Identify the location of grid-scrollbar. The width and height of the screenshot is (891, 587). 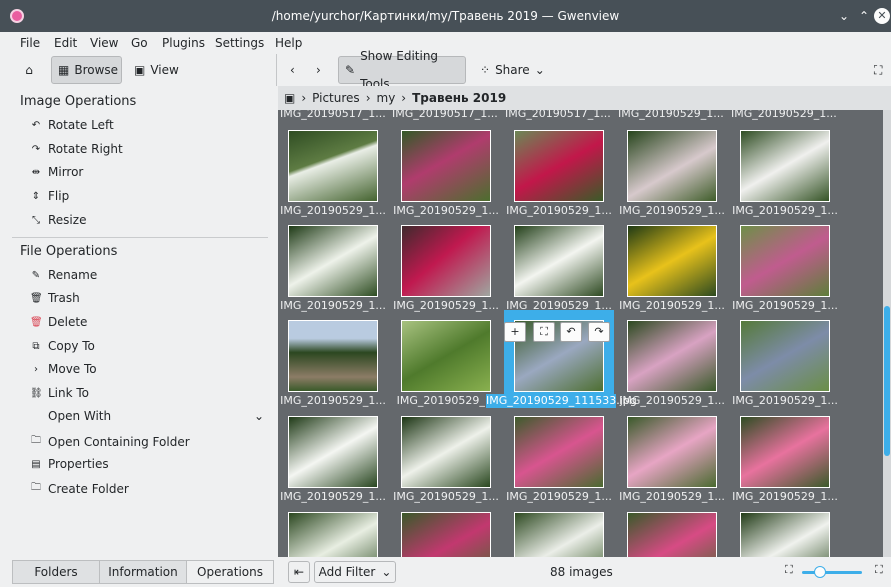
(887, 333).